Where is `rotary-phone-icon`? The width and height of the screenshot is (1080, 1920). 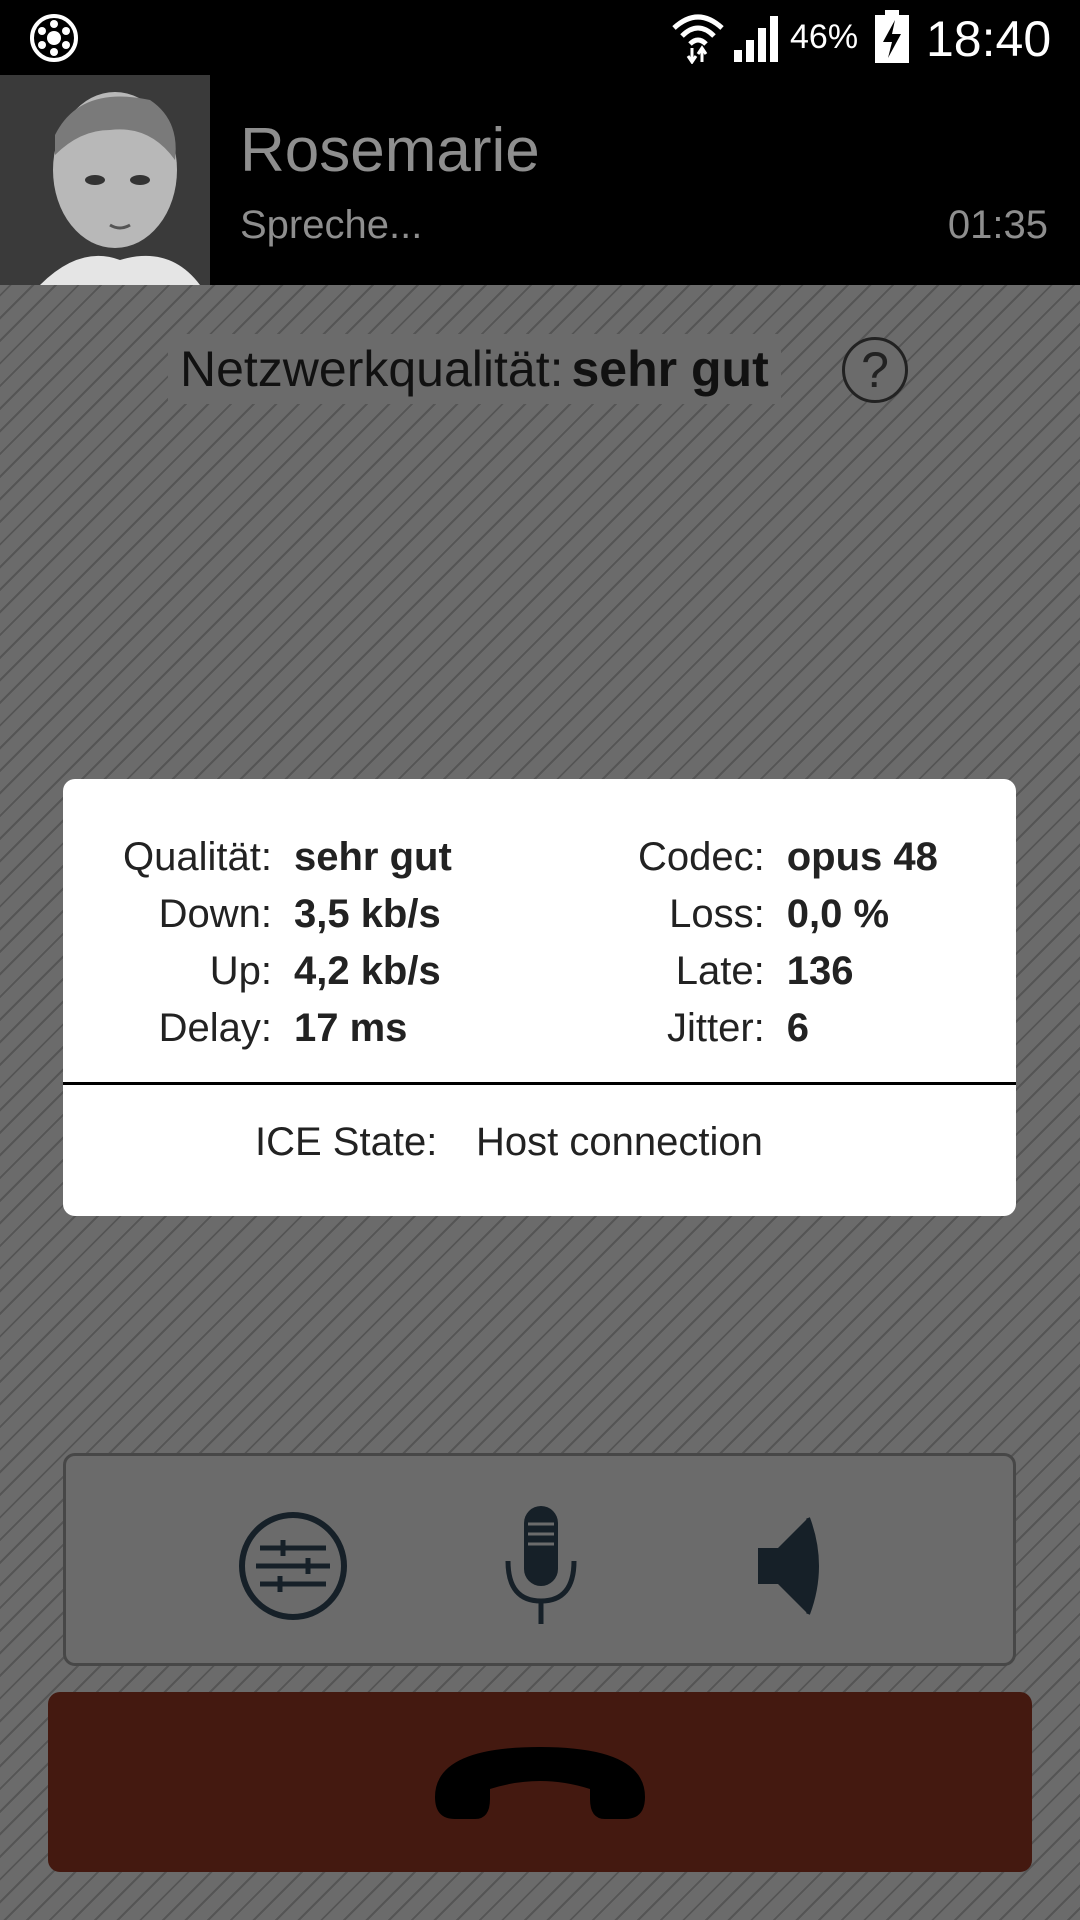 rotary-phone-icon is located at coordinates (54, 38).